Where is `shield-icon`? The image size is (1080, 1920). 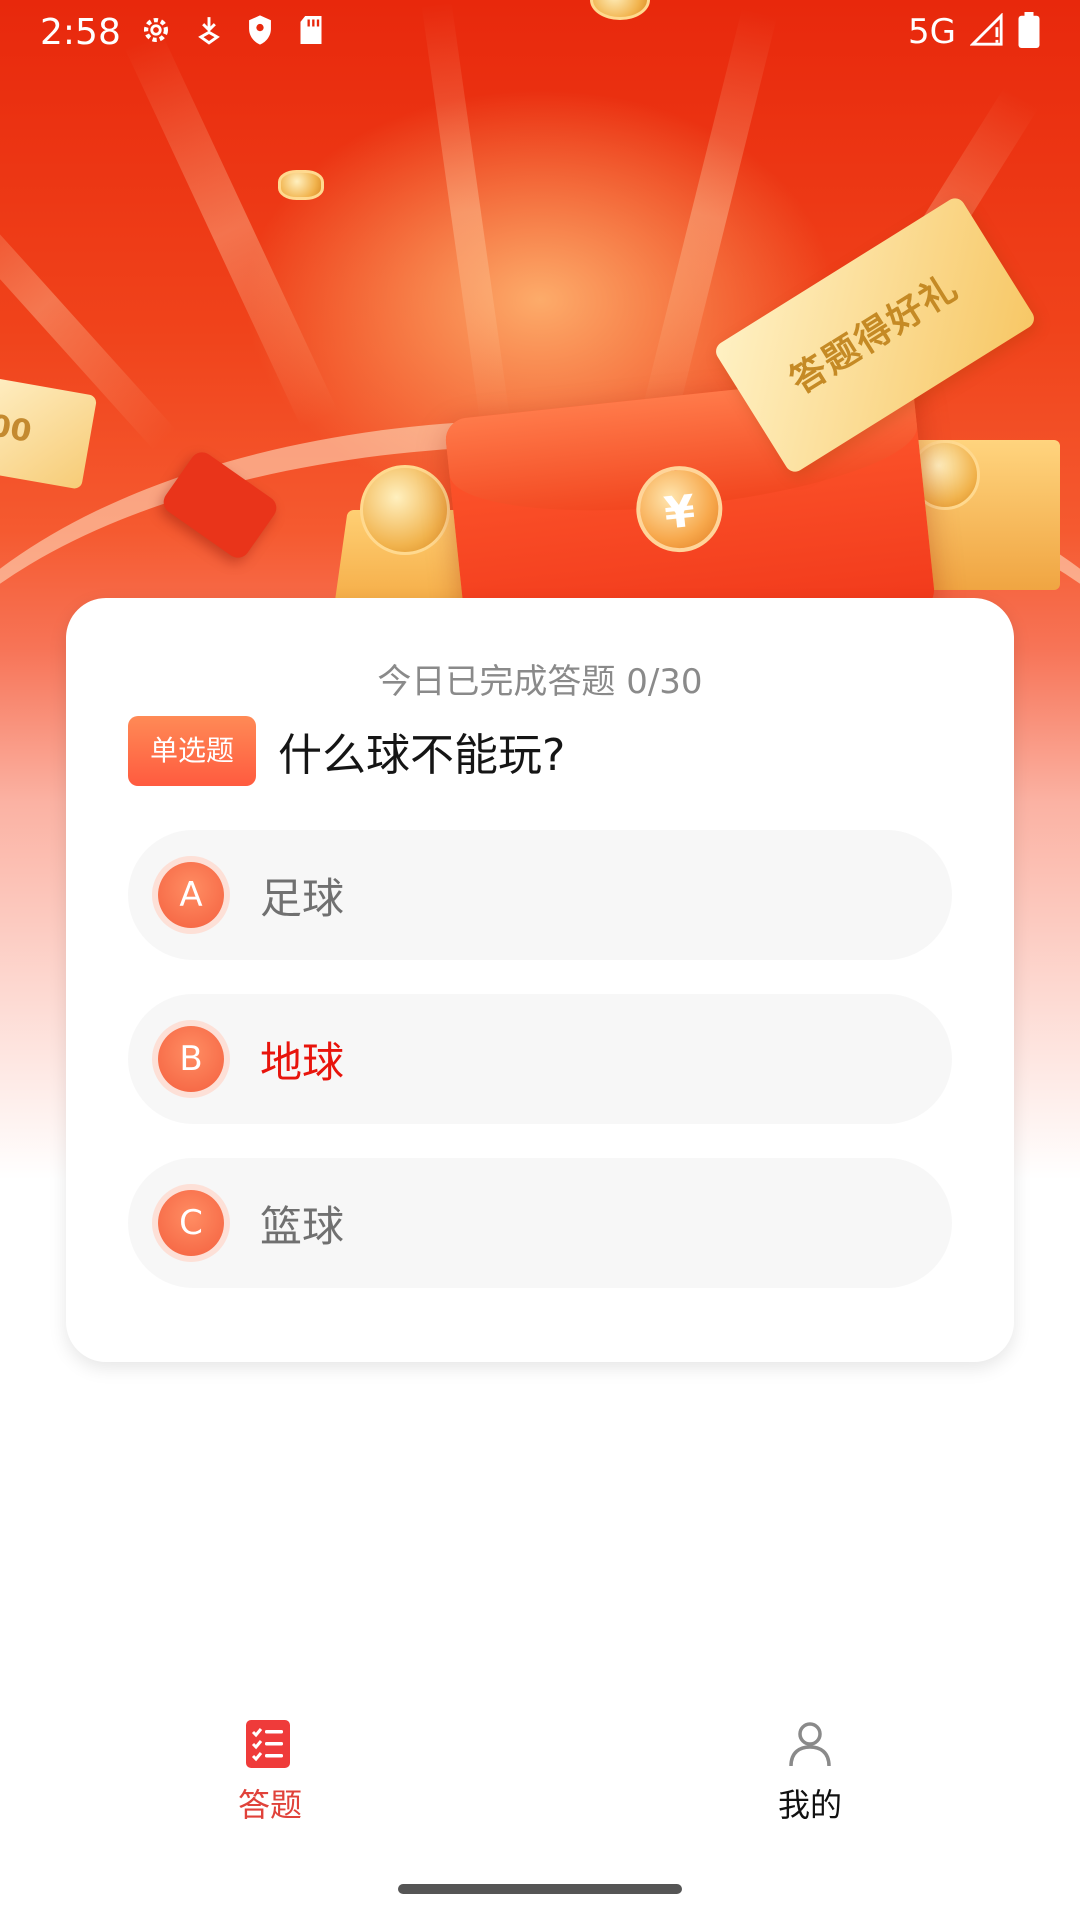
shield-icon is located at coordinates (260, 32).